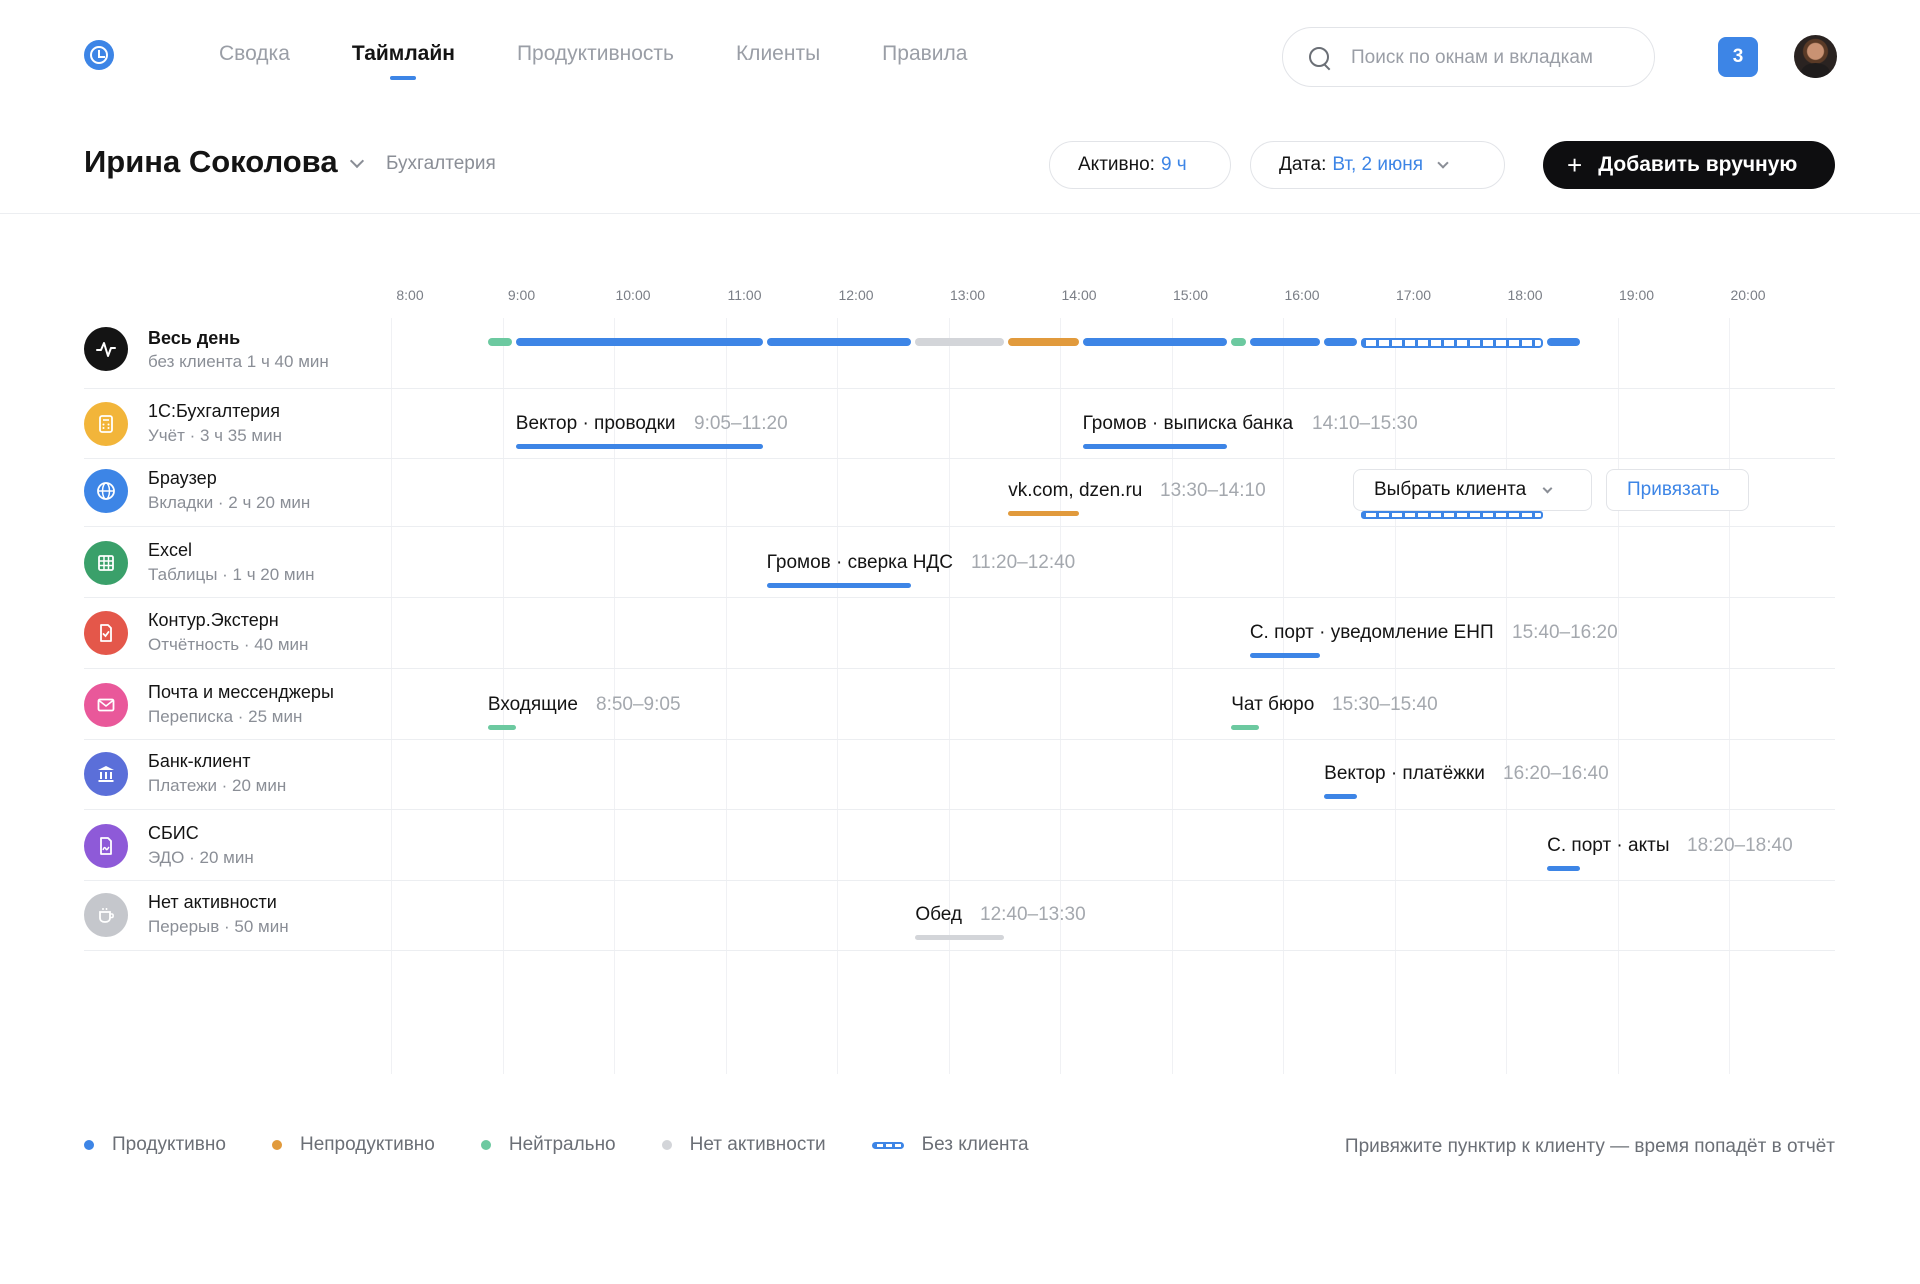 Image resolution: width=1920 pixels, height=1284 pixels. I want to click on search-input, so click(1496, 58).